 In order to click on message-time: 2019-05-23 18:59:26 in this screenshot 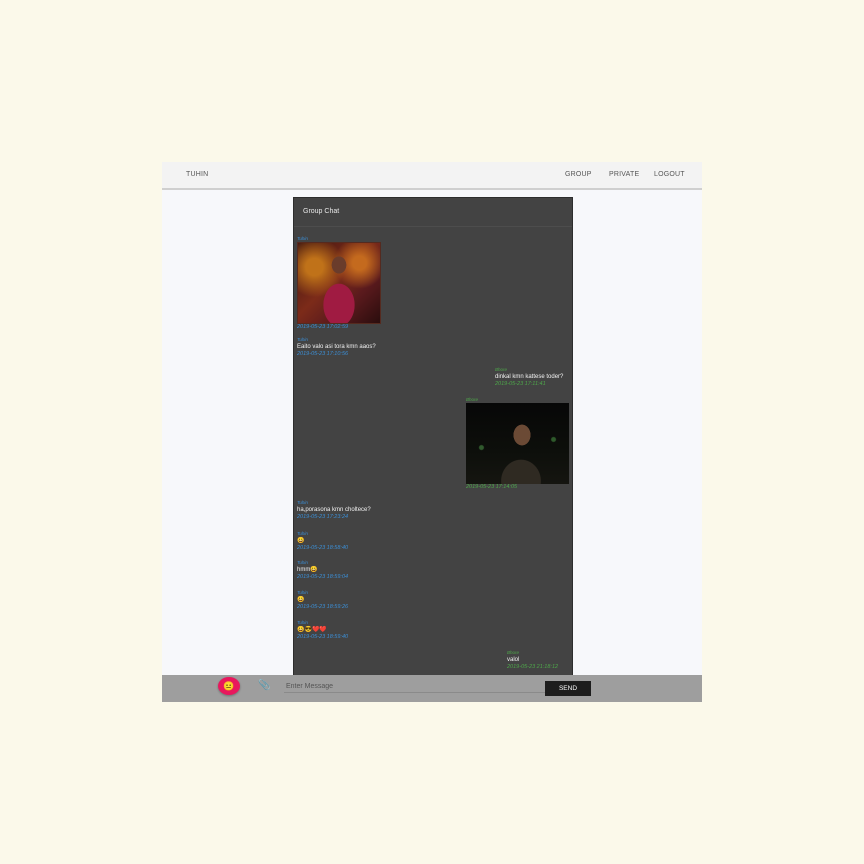, I will do `click(323, 607)`.